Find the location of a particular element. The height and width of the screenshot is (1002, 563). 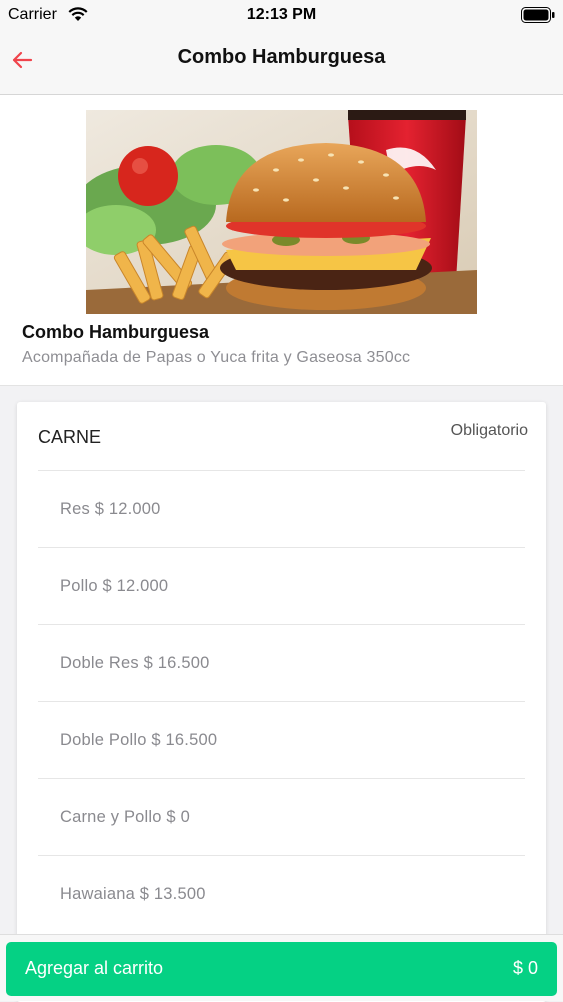

product-name: Combo Hamburguesa is located at coordinates (116, 332).